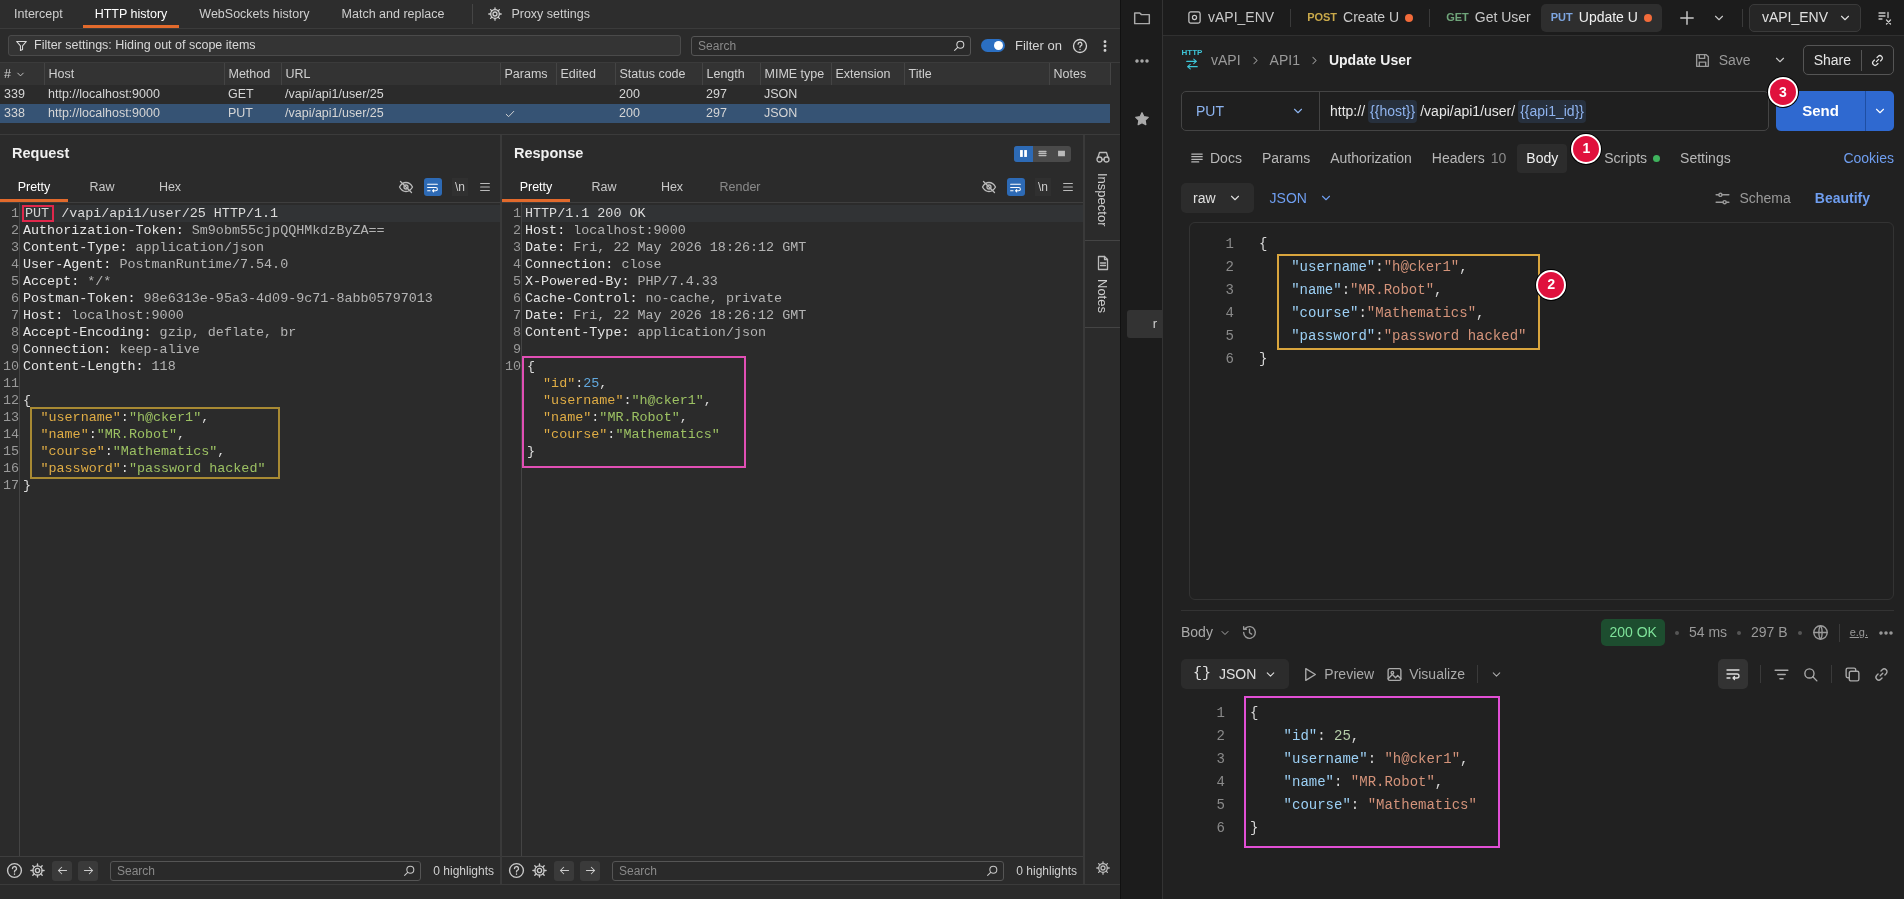 This screenshot has width=1904, height=899. I want to click on column-header: URL, so click(298, 73).